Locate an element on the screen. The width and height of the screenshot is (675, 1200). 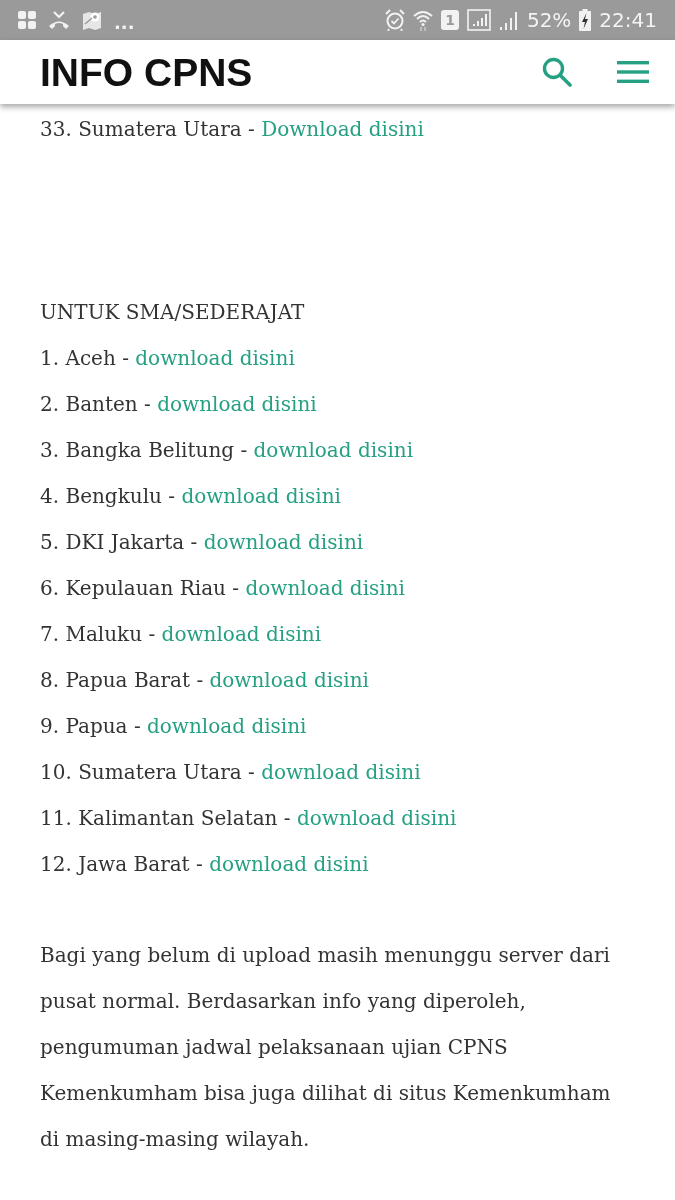
wifi-icon is located at coordinates (423, 20).